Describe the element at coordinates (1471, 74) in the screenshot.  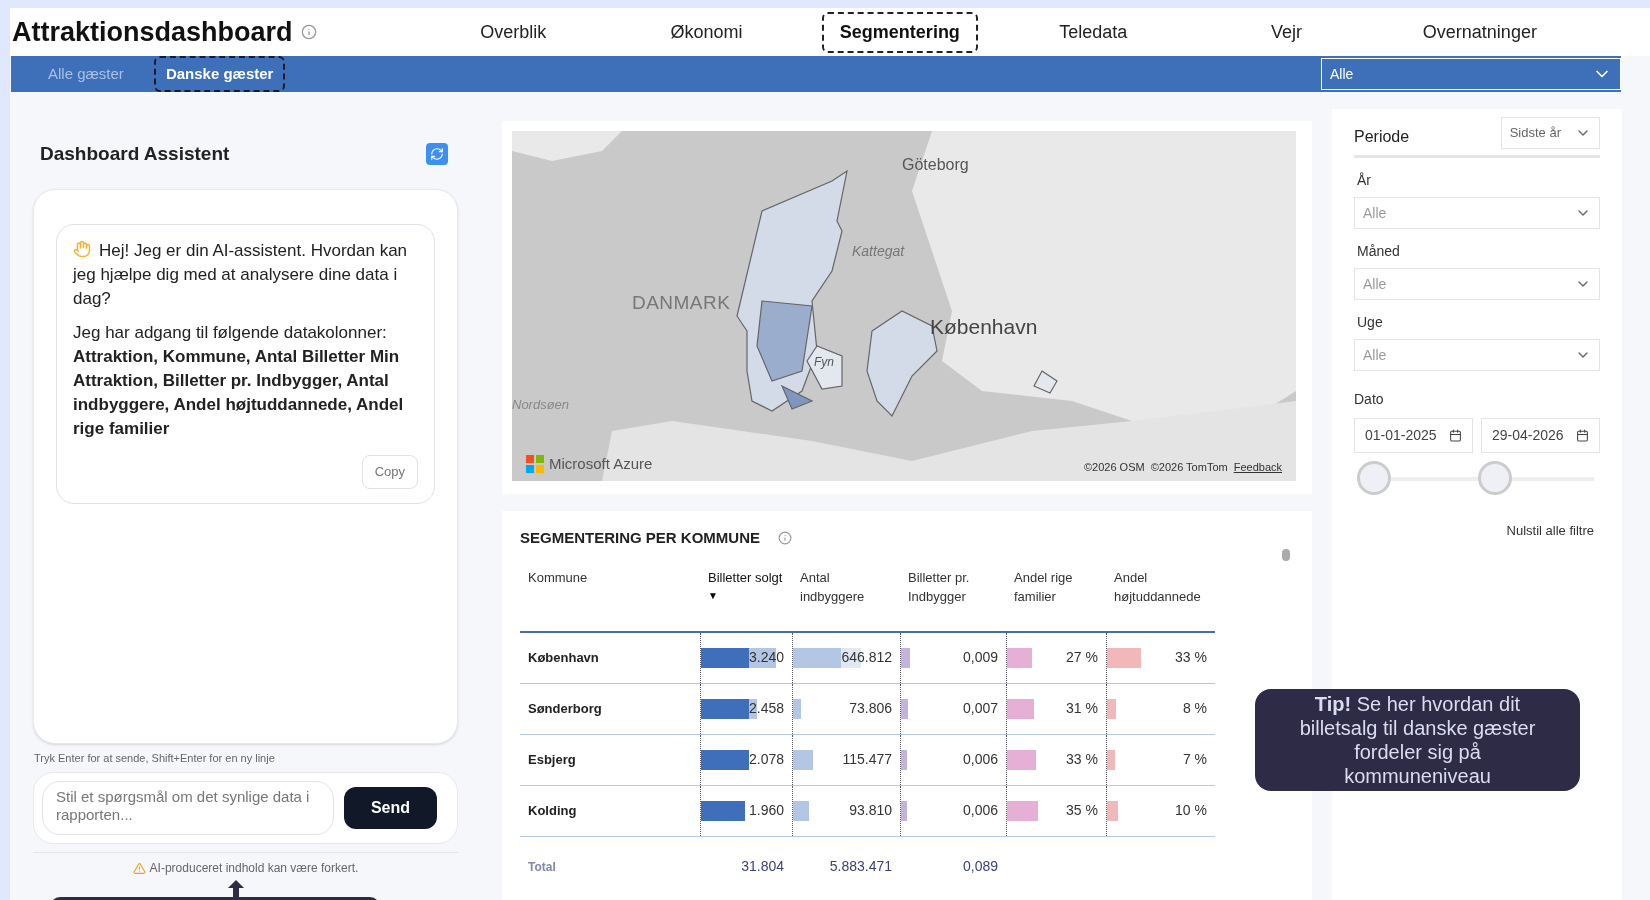
I see `filter-dropdown: Alle` at that location.